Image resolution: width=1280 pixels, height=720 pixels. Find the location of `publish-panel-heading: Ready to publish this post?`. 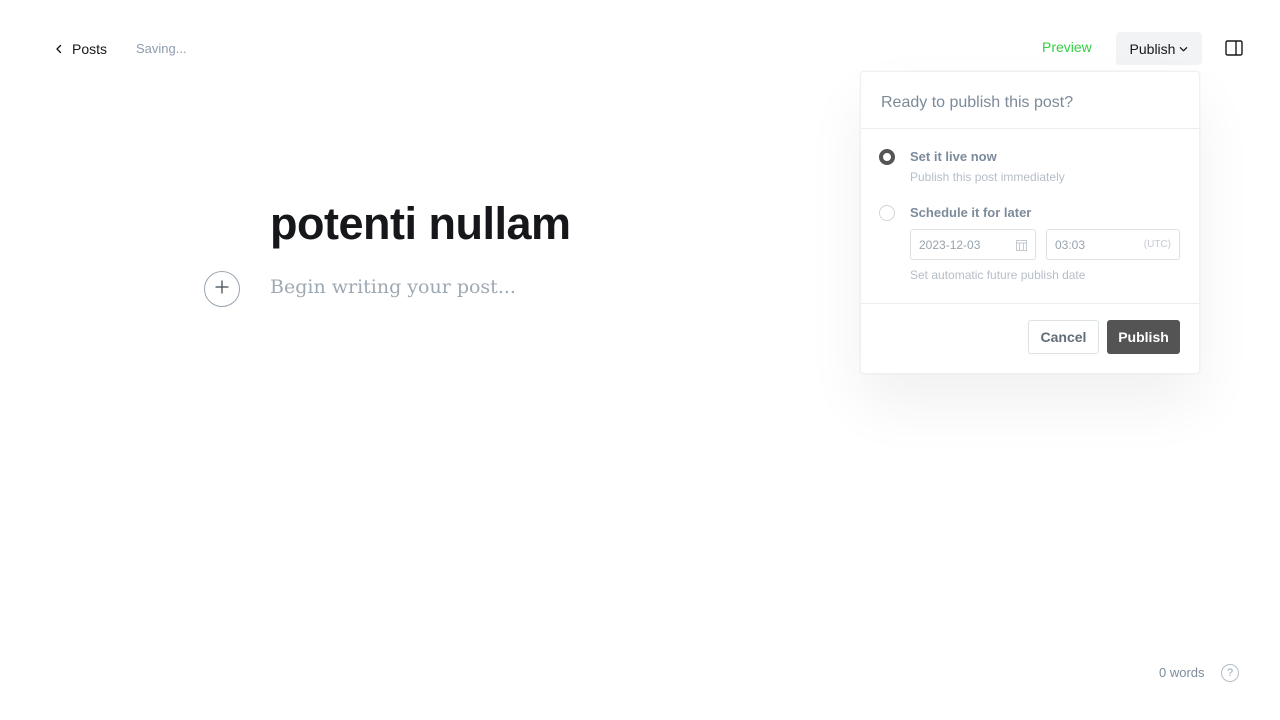

publish-panel-heading: Ready to publish this post? is located at coordinates (1030, 100).